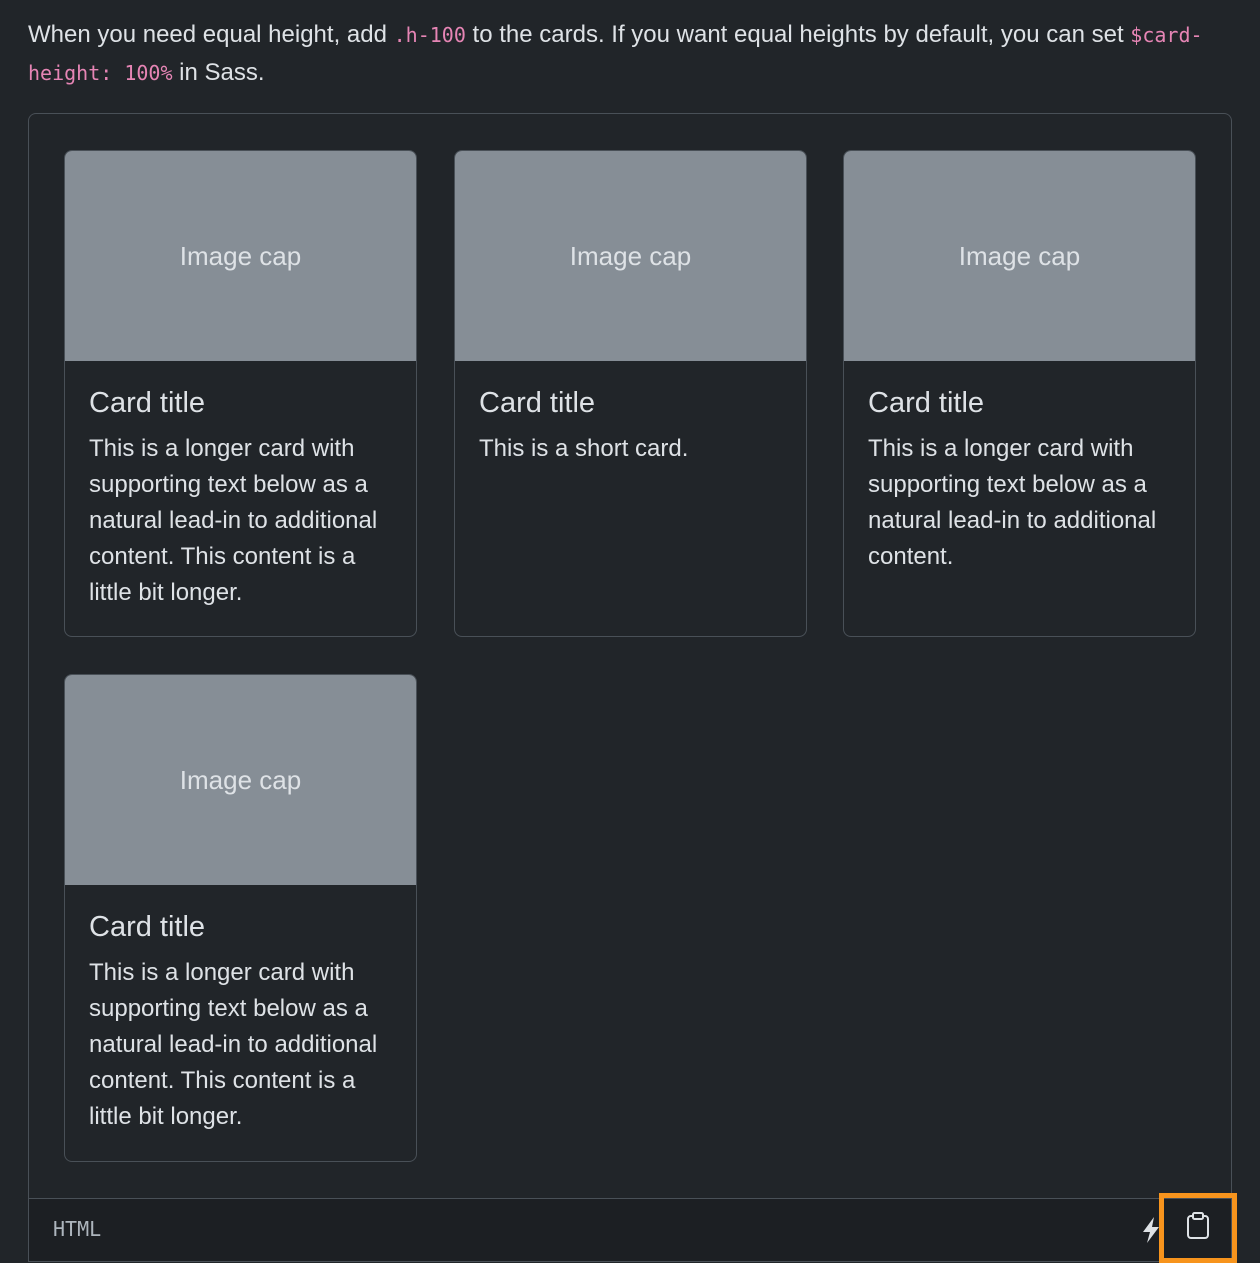 The height and width of the screenshot is (1263, 1260). What do you see at coordinates (211, 34) in the screenshot?
I see `intro-text-1: When you need equal height, add` at bounding box center [211, 34].